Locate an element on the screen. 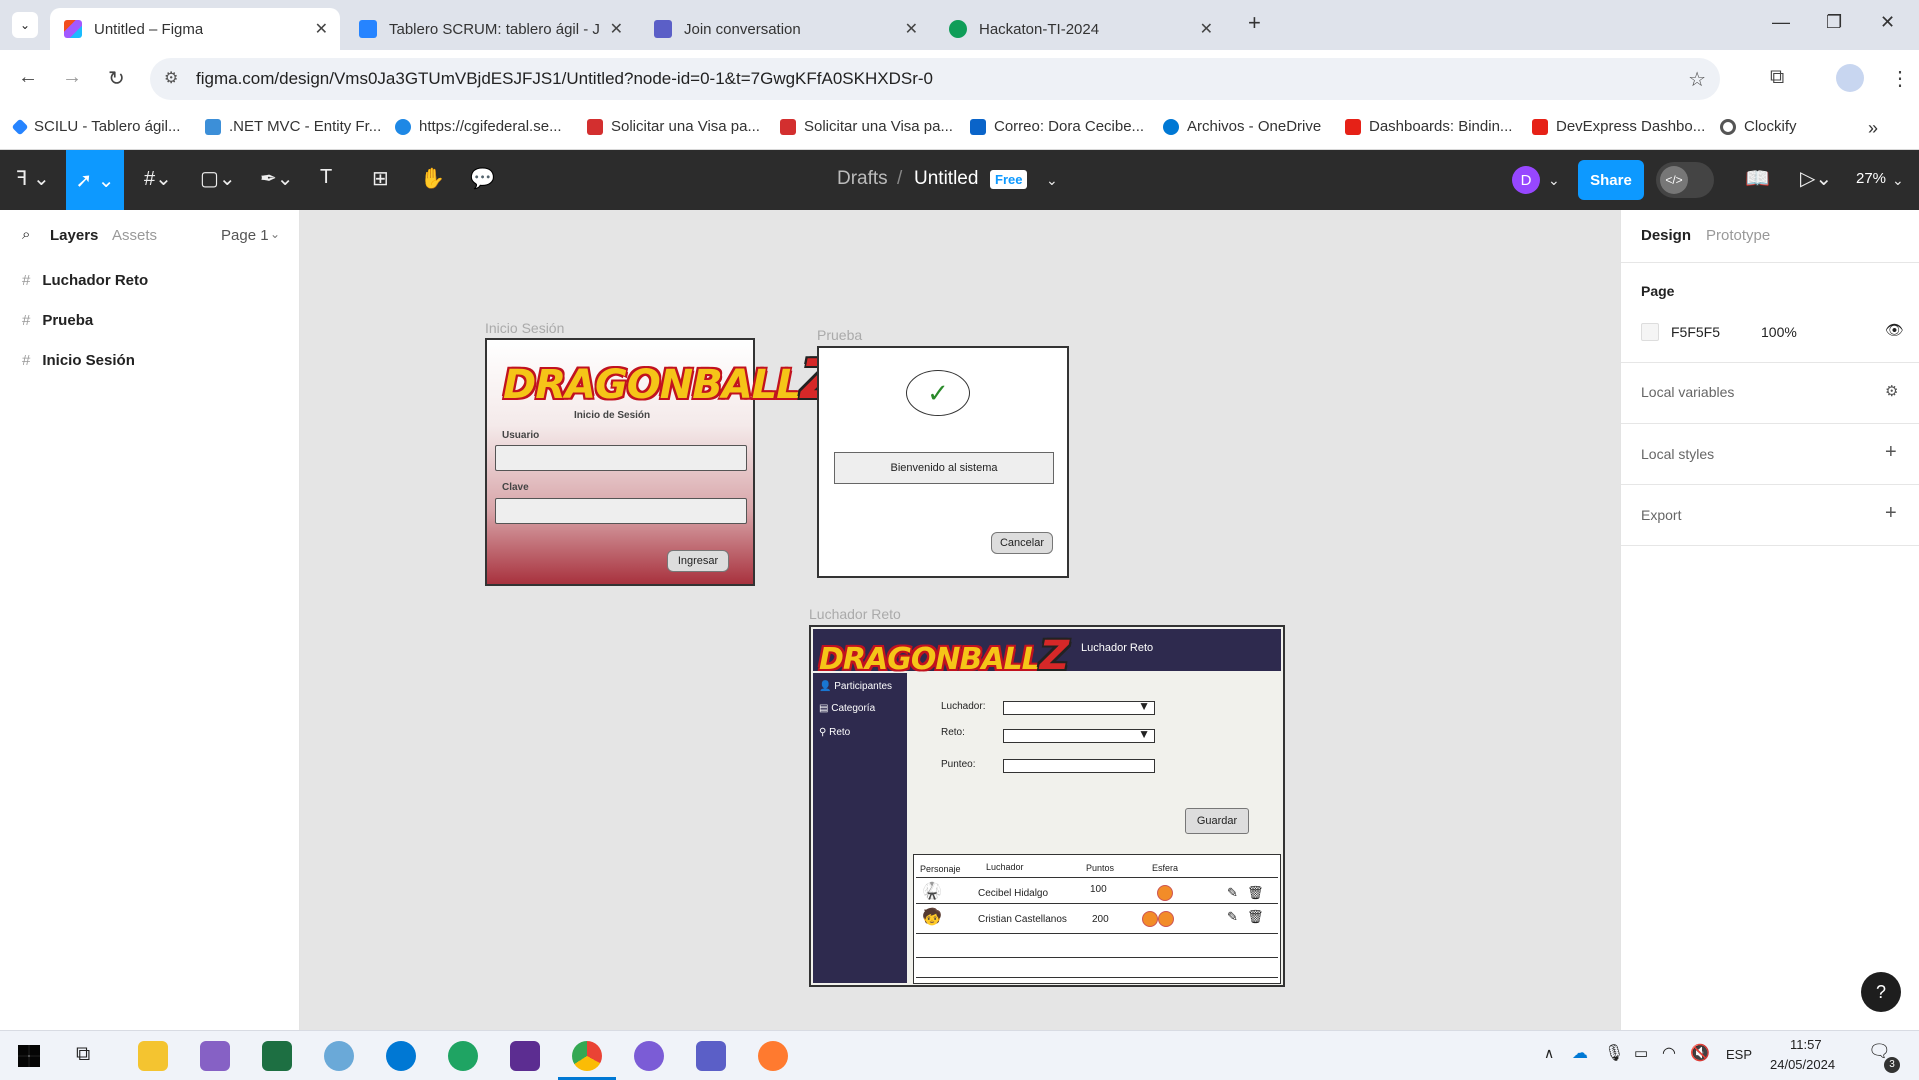  edge-icon is located at coordinates (463, 1056).